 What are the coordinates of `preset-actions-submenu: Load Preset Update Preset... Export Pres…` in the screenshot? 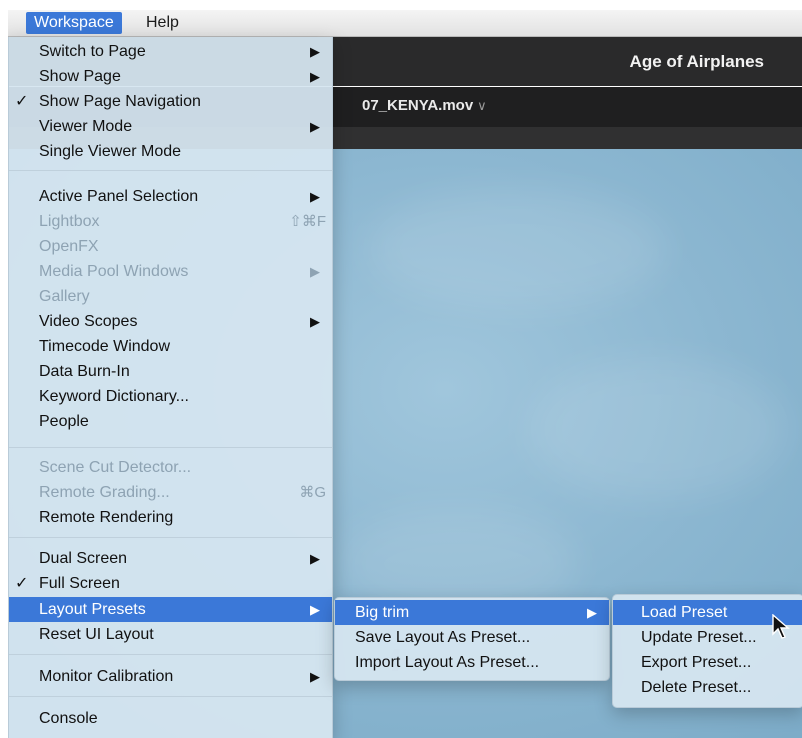 It's located at (707, 651).